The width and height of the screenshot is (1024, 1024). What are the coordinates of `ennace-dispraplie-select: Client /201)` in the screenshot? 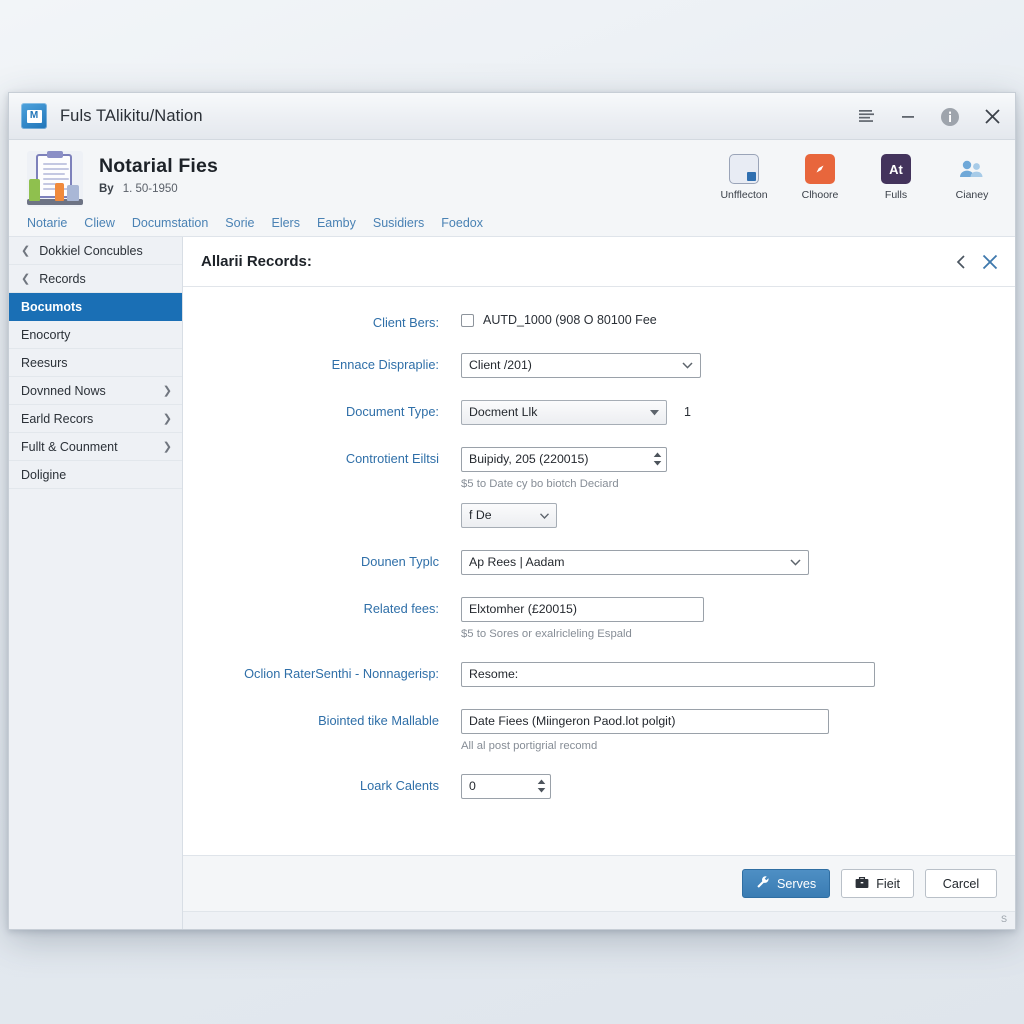 It's located at (581, 365).